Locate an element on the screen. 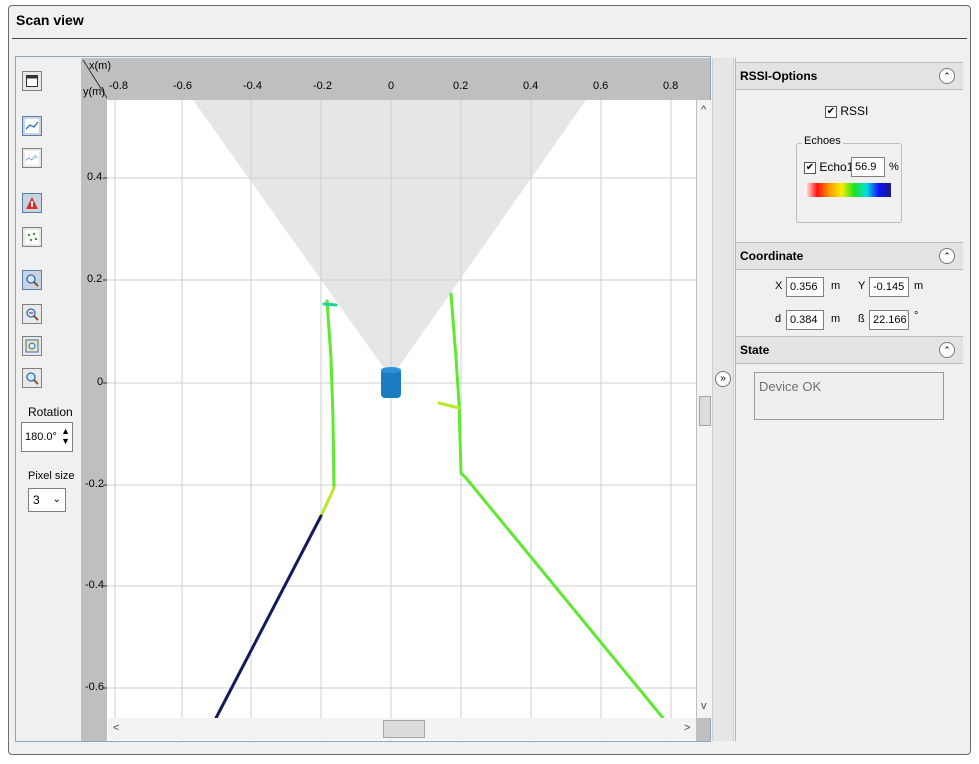  scroll-up-icon: ^ is located at coordinates (703, 110).